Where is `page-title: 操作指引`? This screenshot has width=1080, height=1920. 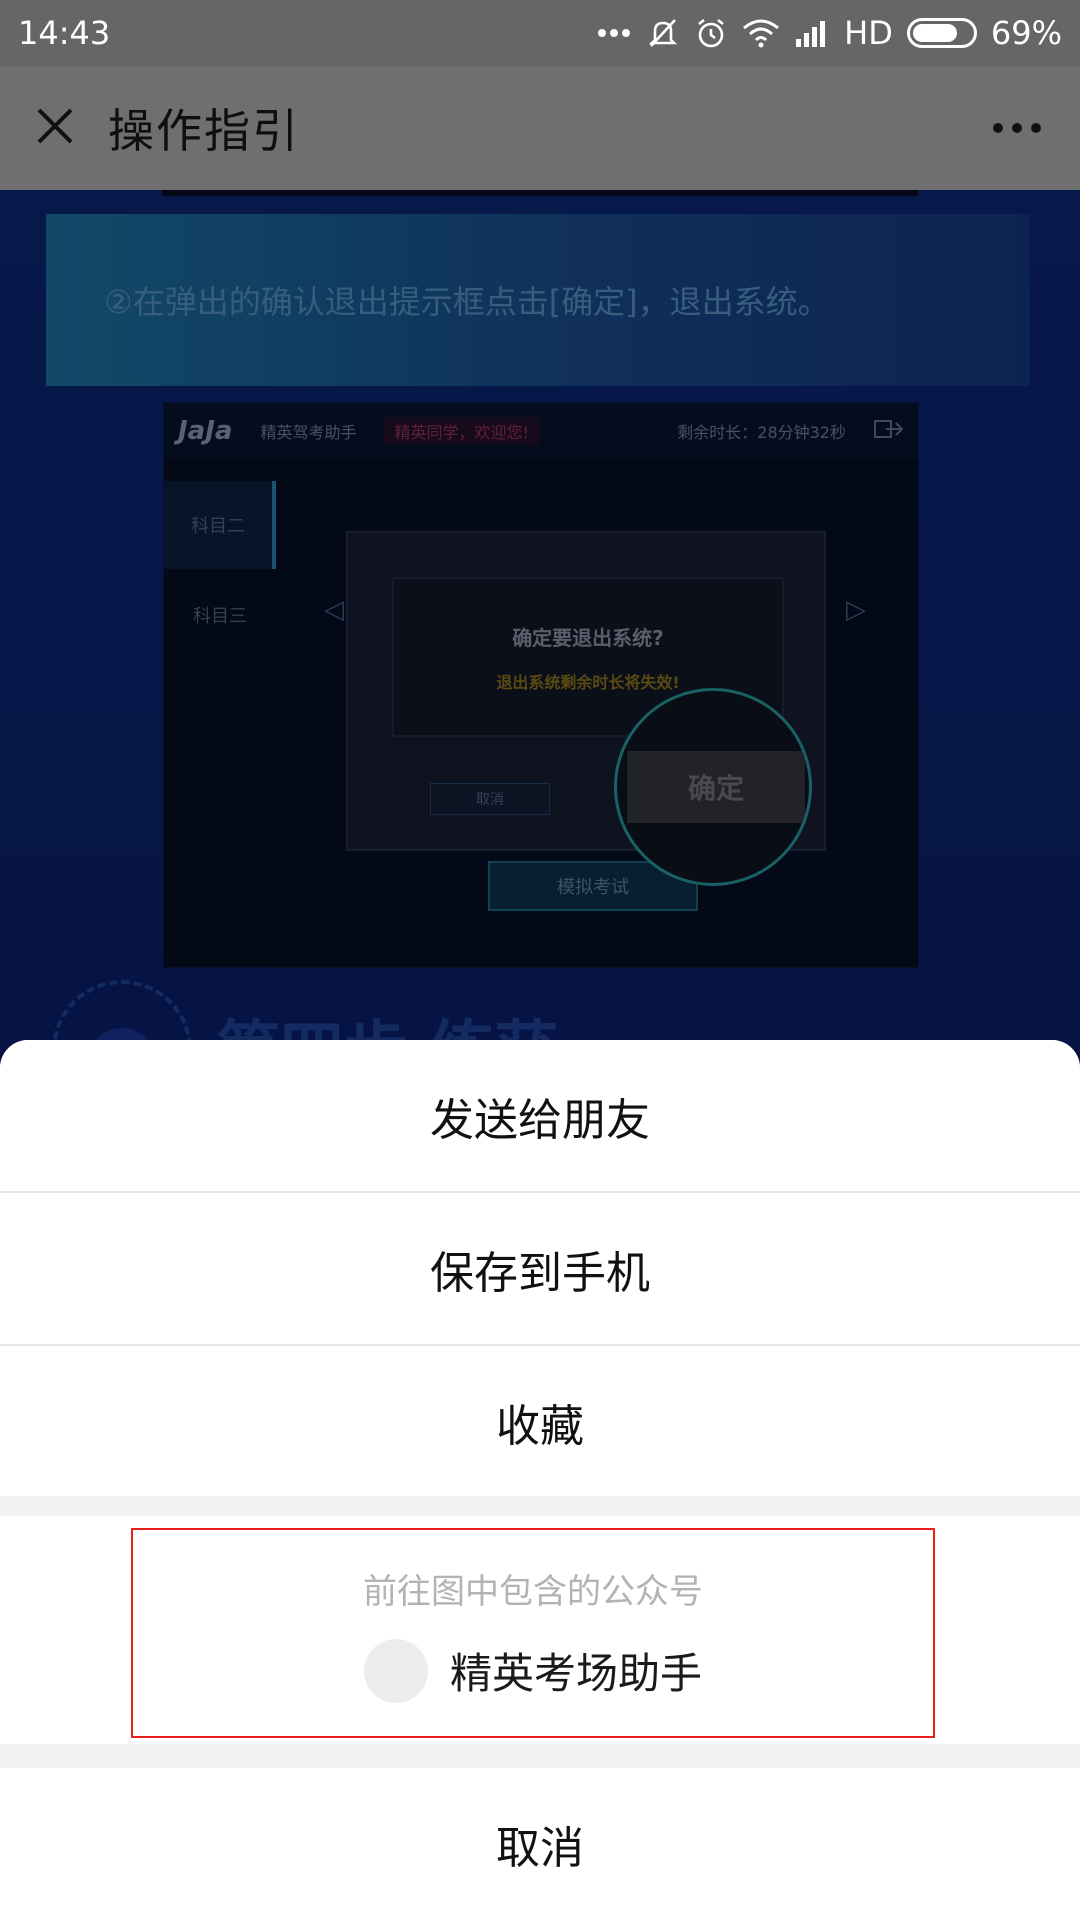 page-title: 操作指引 is located at coordinates (204, 131).